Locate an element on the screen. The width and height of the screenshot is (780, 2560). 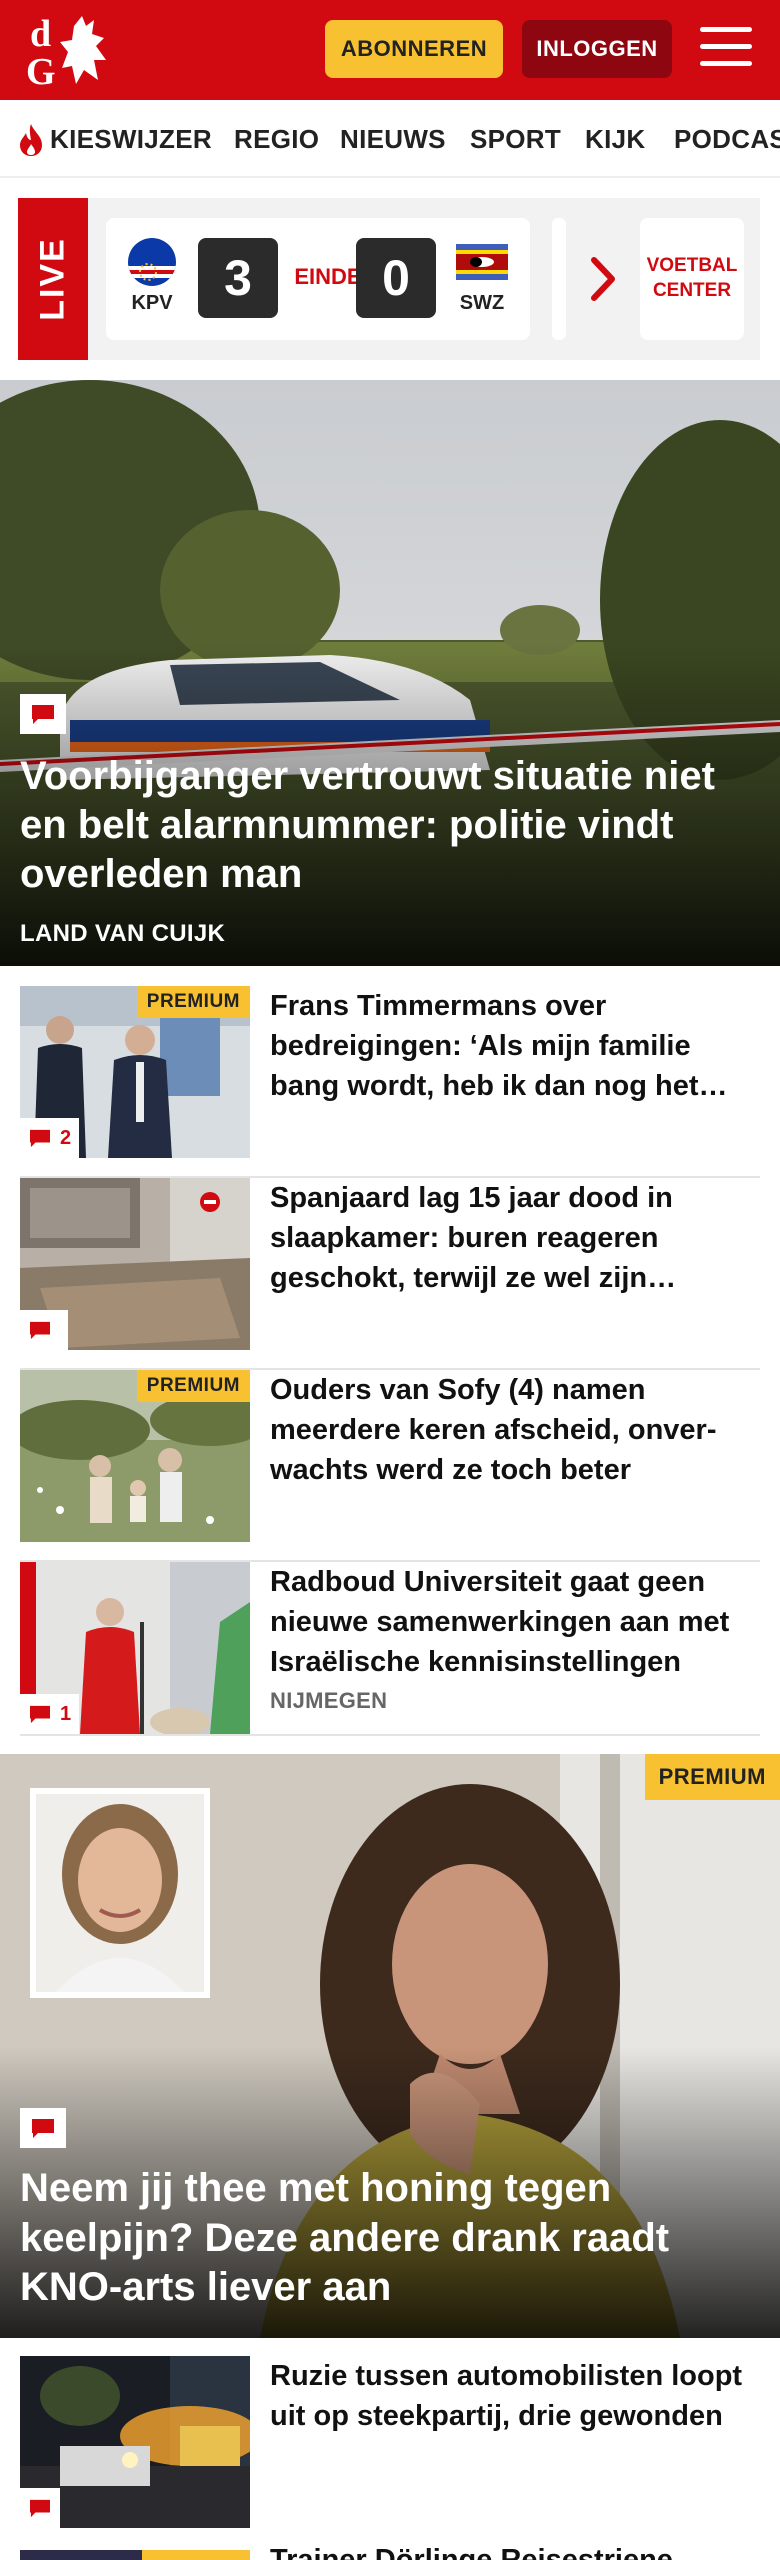
match-card: KPV 3 EINDE 0 SWZ is located at coordinates (318, 279).